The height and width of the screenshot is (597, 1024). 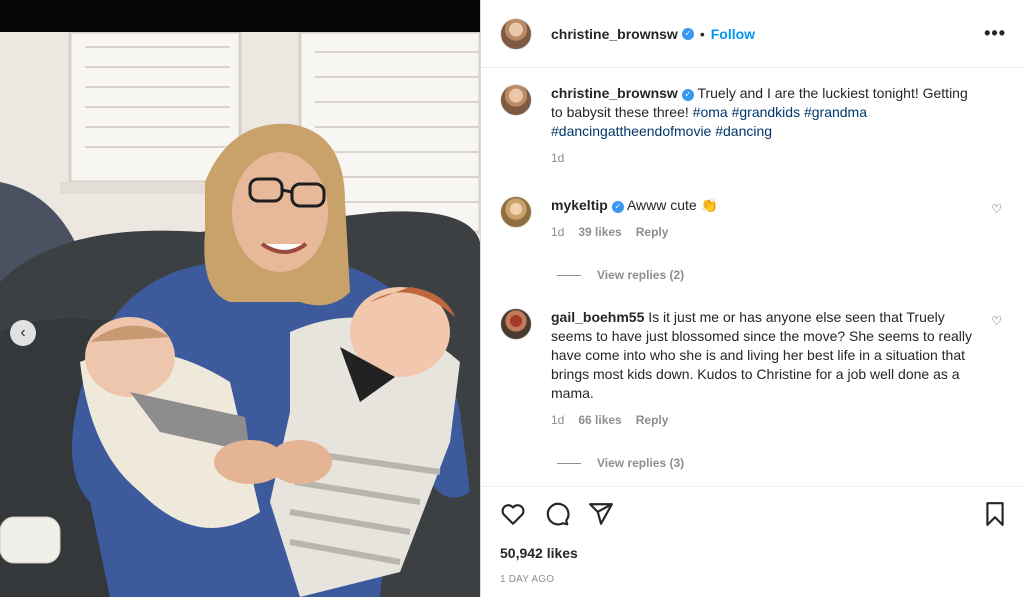 What do you see at coordinates (558, 158) in the screenshot?
I see `caption-age: 1d` at bounding box center [558, 158].